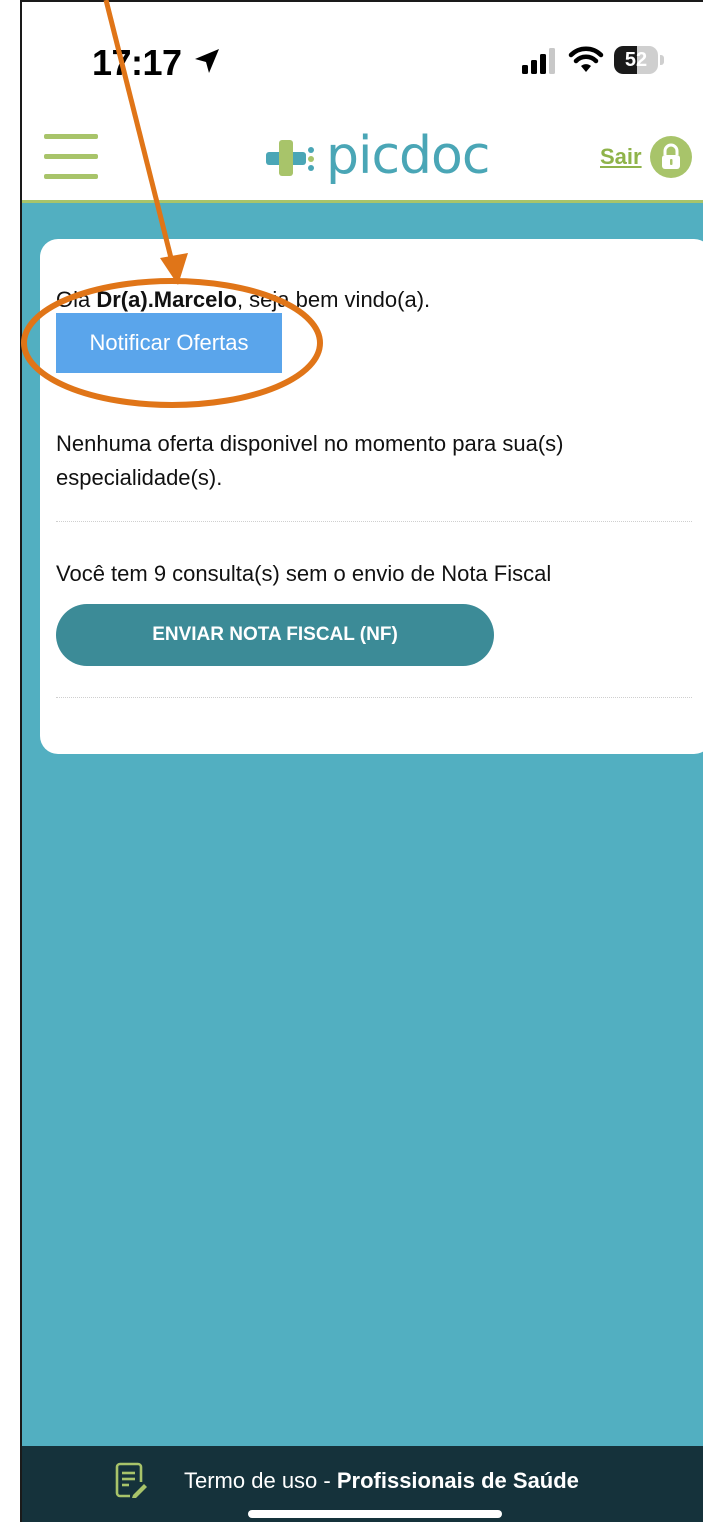 The width and height of the screenshot is (703, 1522). Describe the element at coordinates (207, 61) in the screenshot. I see `location-arrow-icon` at that location.